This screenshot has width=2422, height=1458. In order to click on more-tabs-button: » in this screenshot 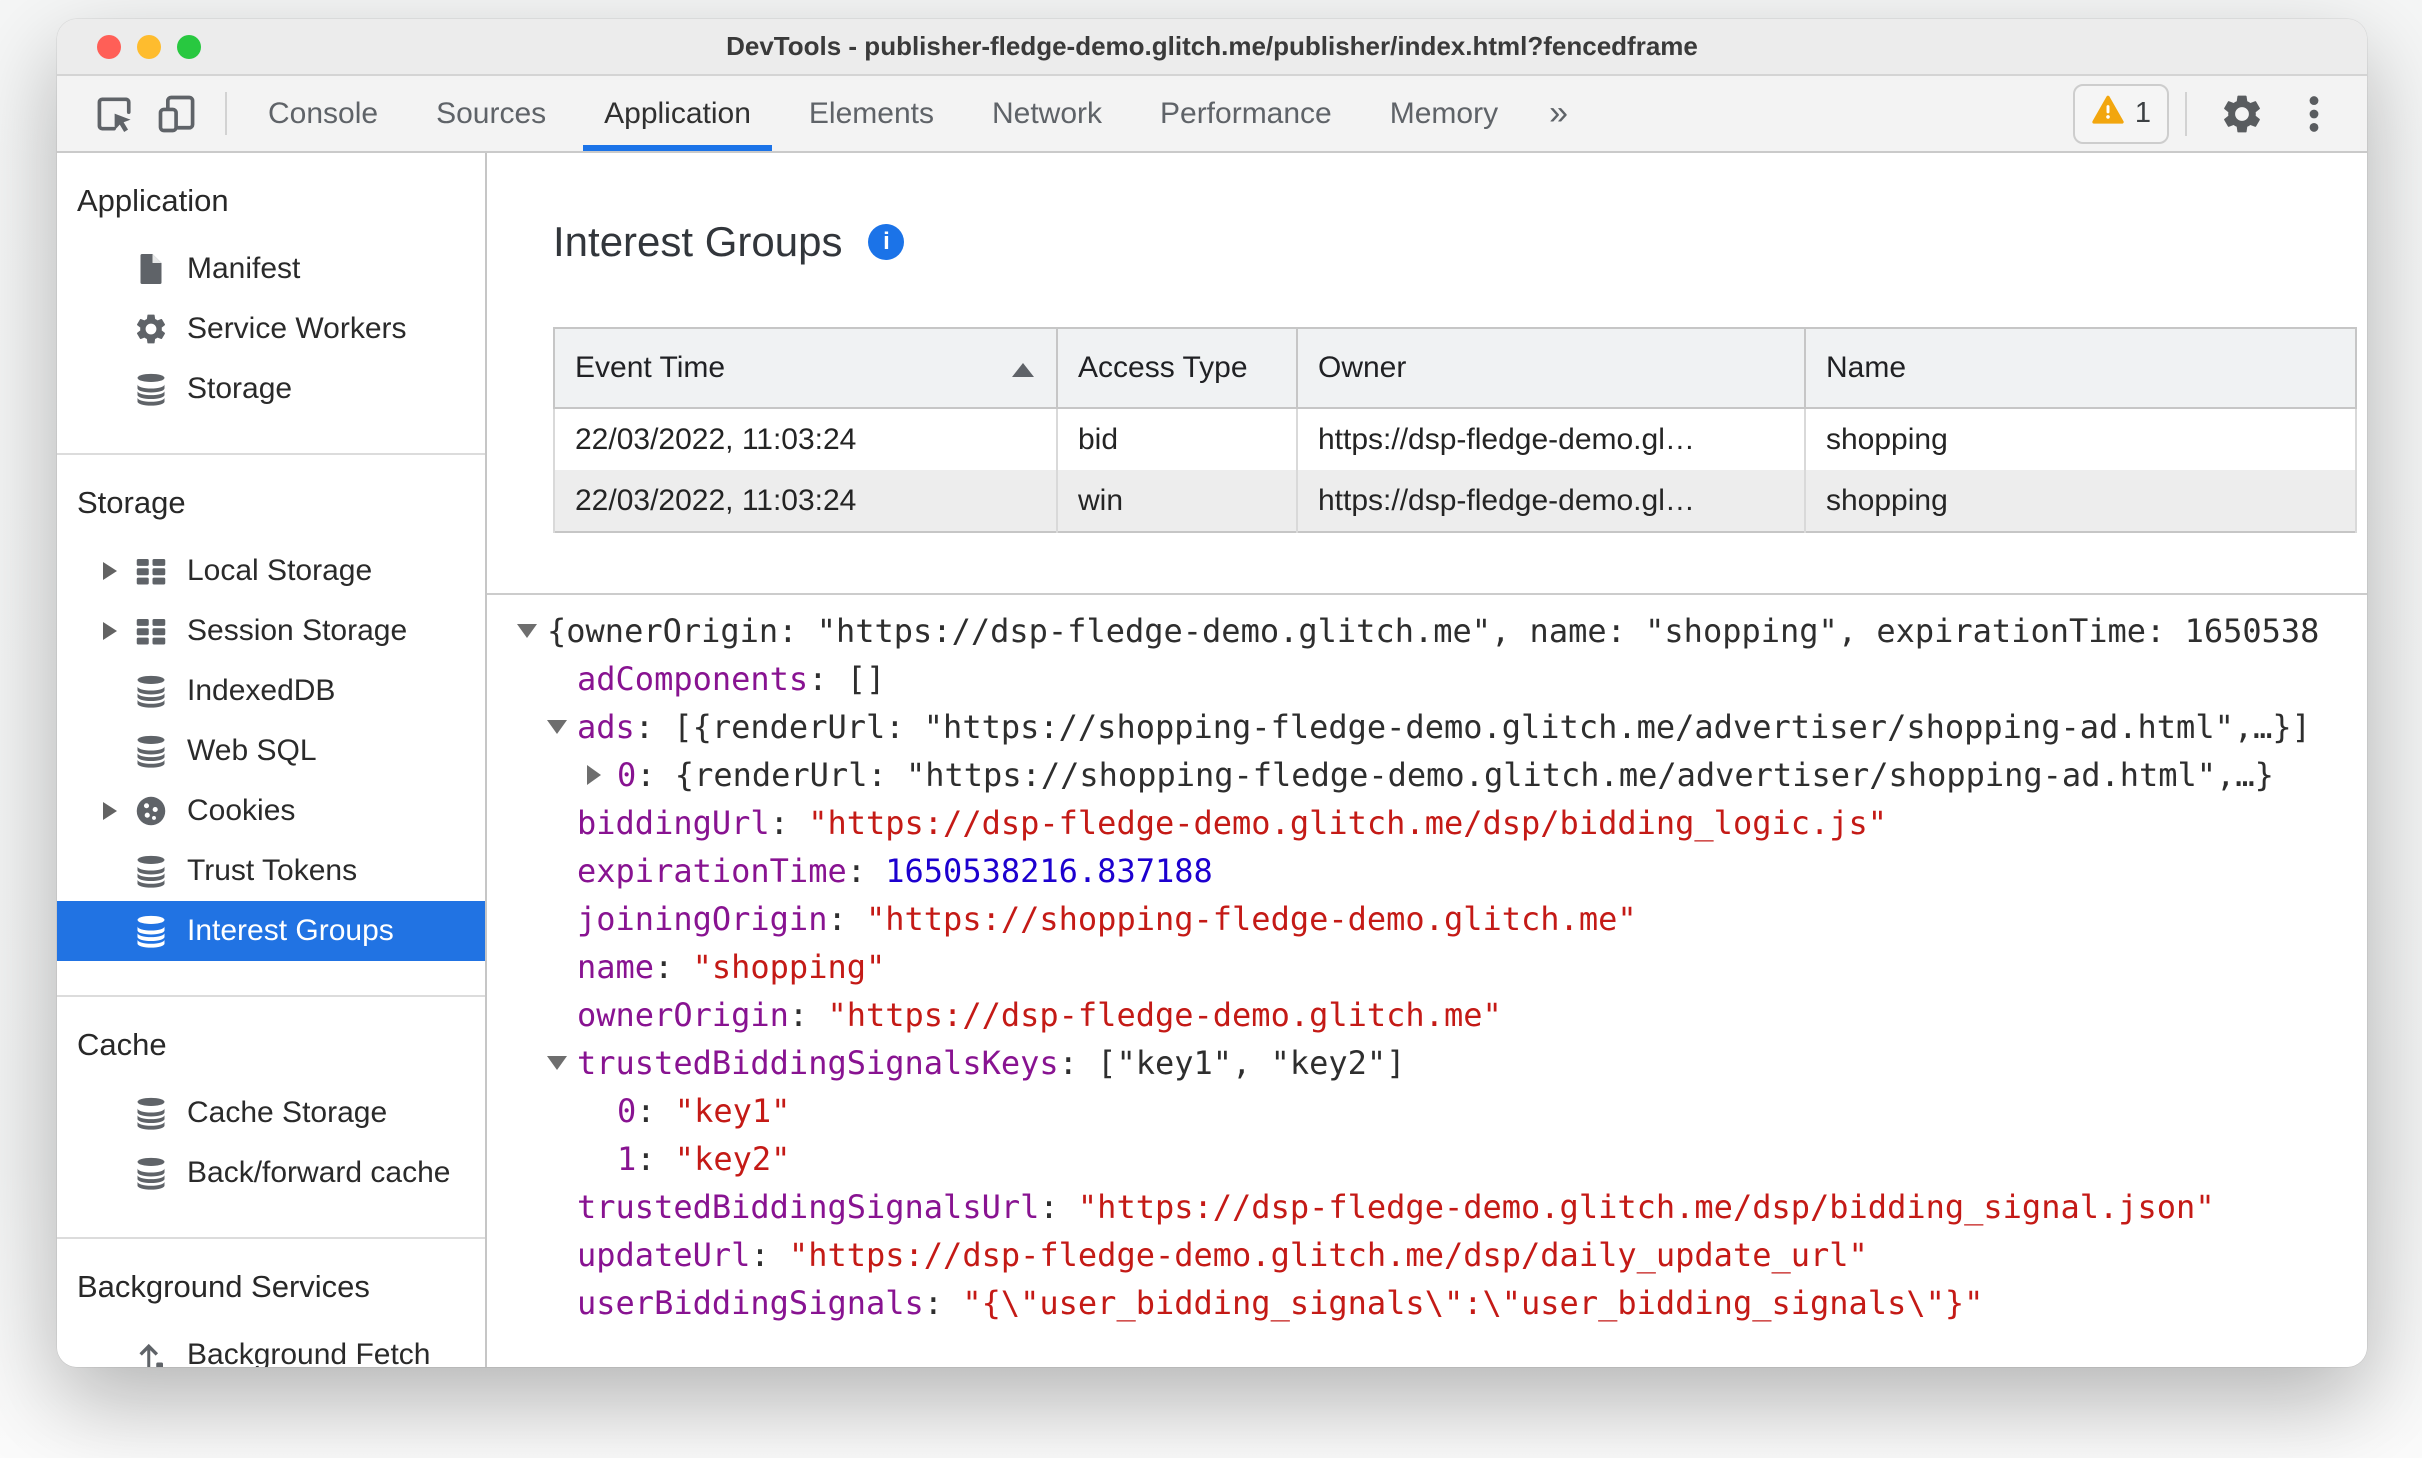, I will do `click(1558, 113)`.